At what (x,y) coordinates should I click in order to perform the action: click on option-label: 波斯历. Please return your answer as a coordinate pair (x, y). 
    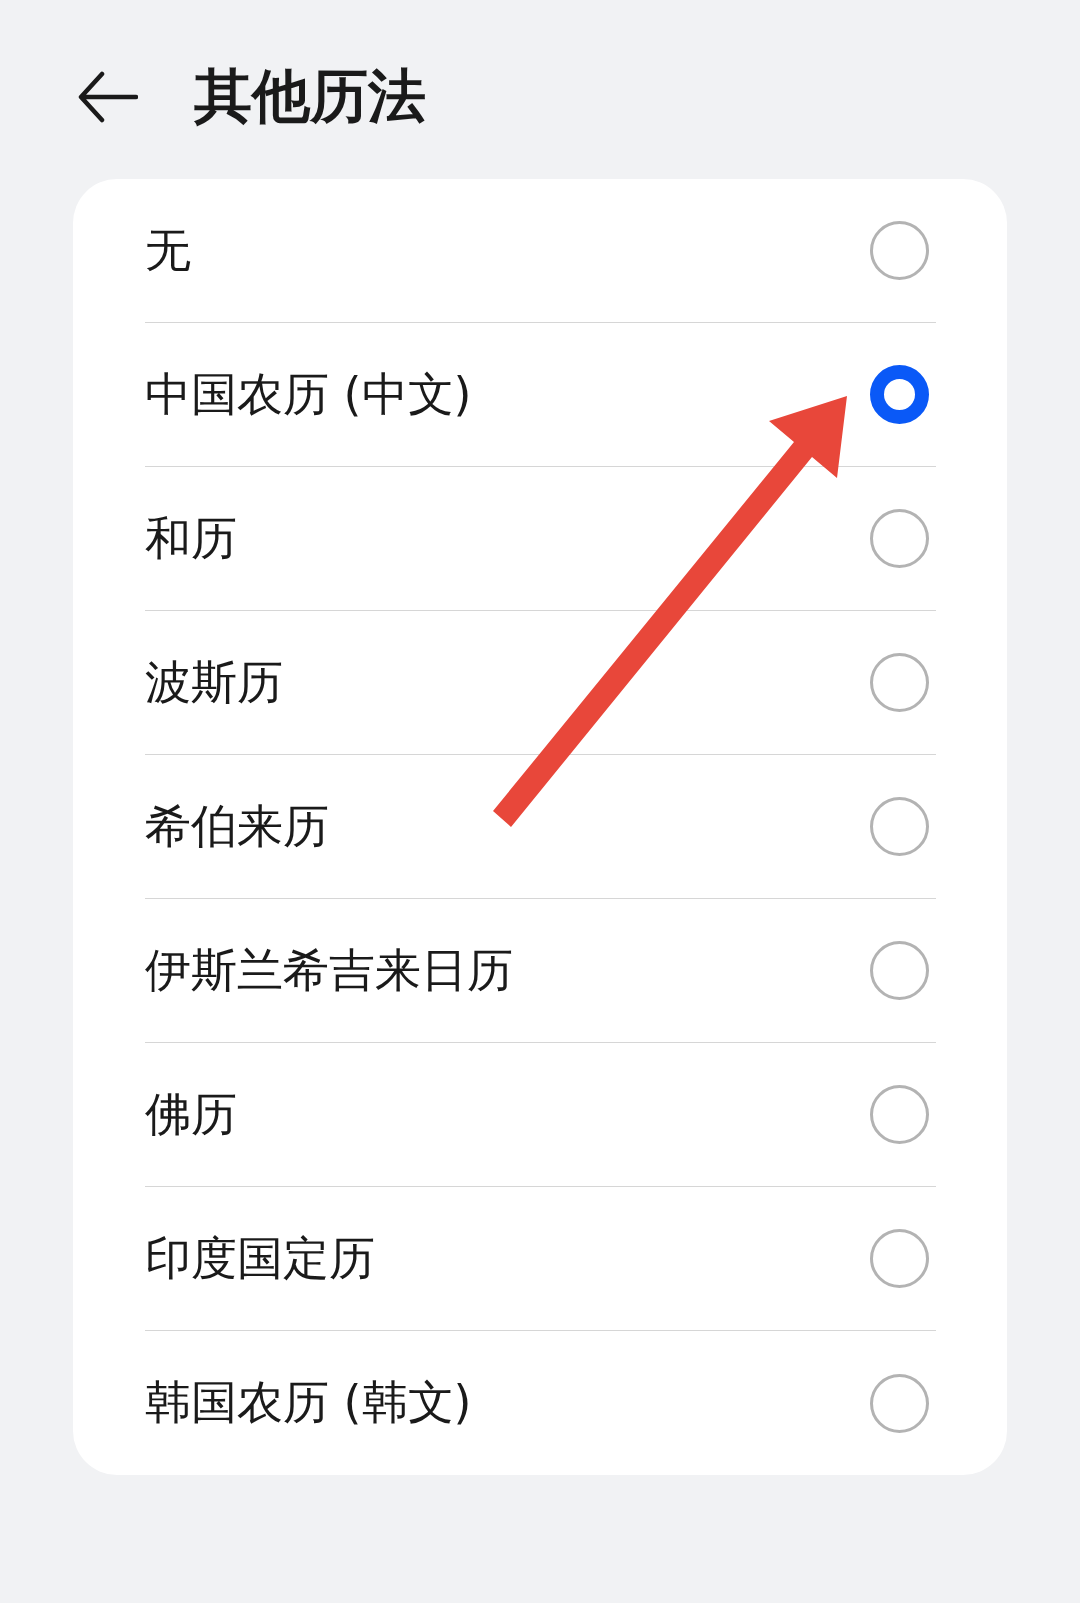
    Looking at the image, I should click on (214, 682).